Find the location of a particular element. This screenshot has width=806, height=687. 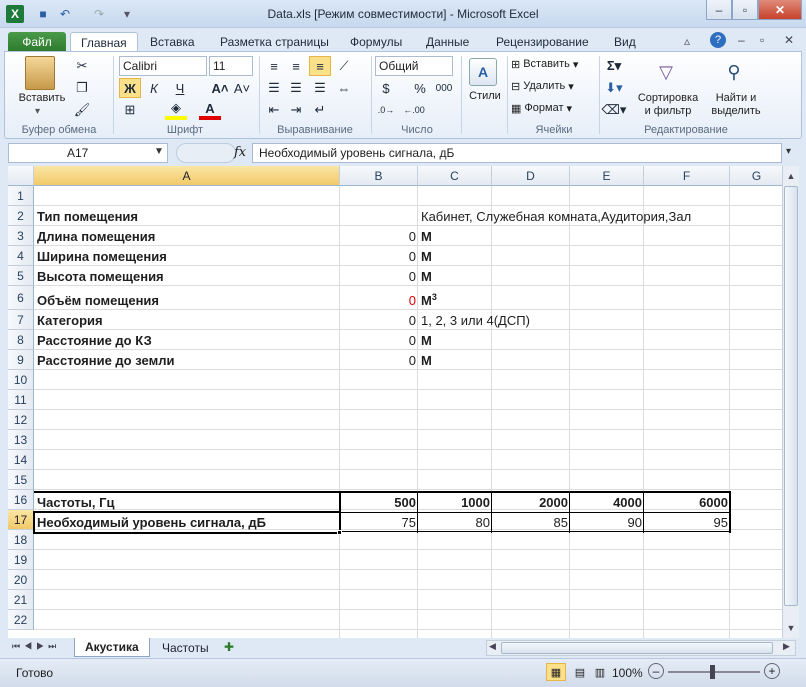

cut-icon: ✂ is located at coordinates (82, 66).